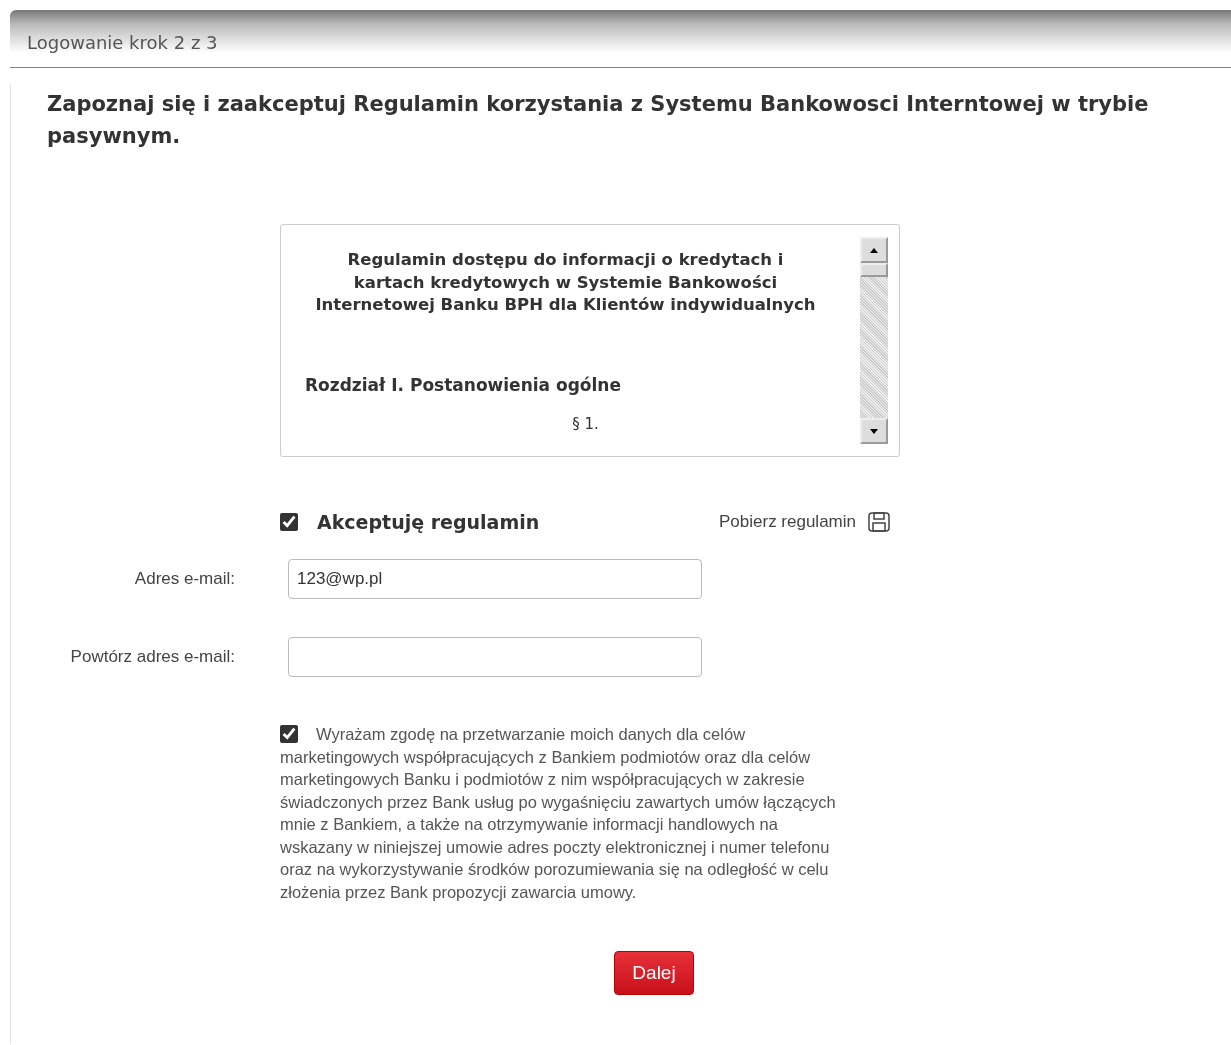 The height and width of the screenshot is (1045, 1231). What do you see at coordinates (787, 522) in the screenshot?
I see `download-link: Pobierz regulamin` at bounding box center [787, 522].